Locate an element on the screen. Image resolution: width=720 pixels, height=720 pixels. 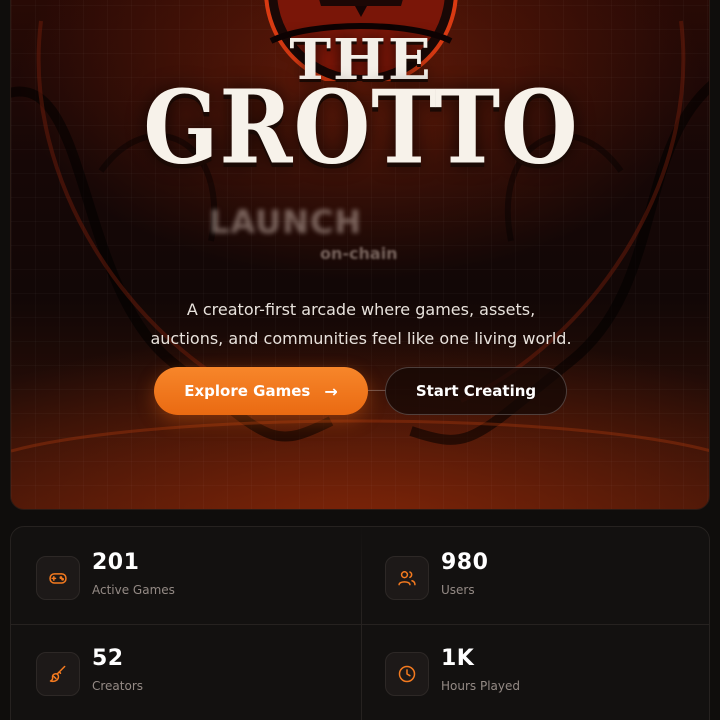
start-creating-button: Start Creating is located at coordinates (476, 391).